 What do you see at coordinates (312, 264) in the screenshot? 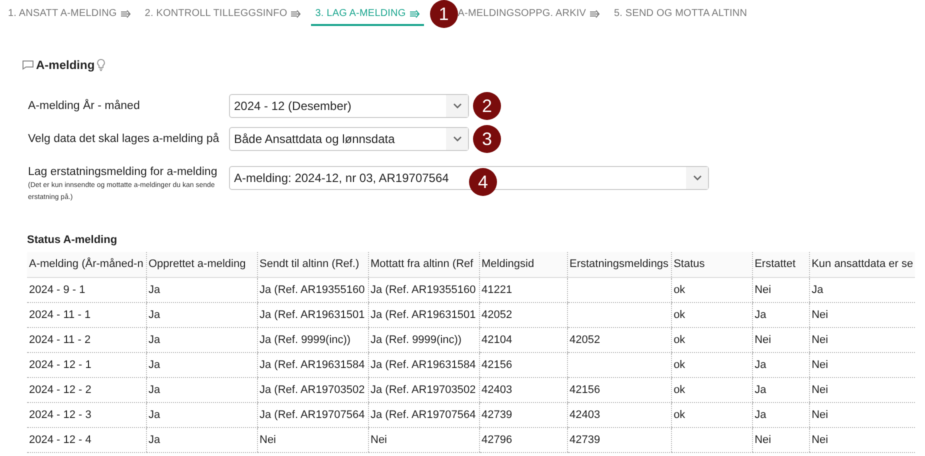
I see `column-header: Sendt til altinn (Ref.)` at bounding box center [312, 264].